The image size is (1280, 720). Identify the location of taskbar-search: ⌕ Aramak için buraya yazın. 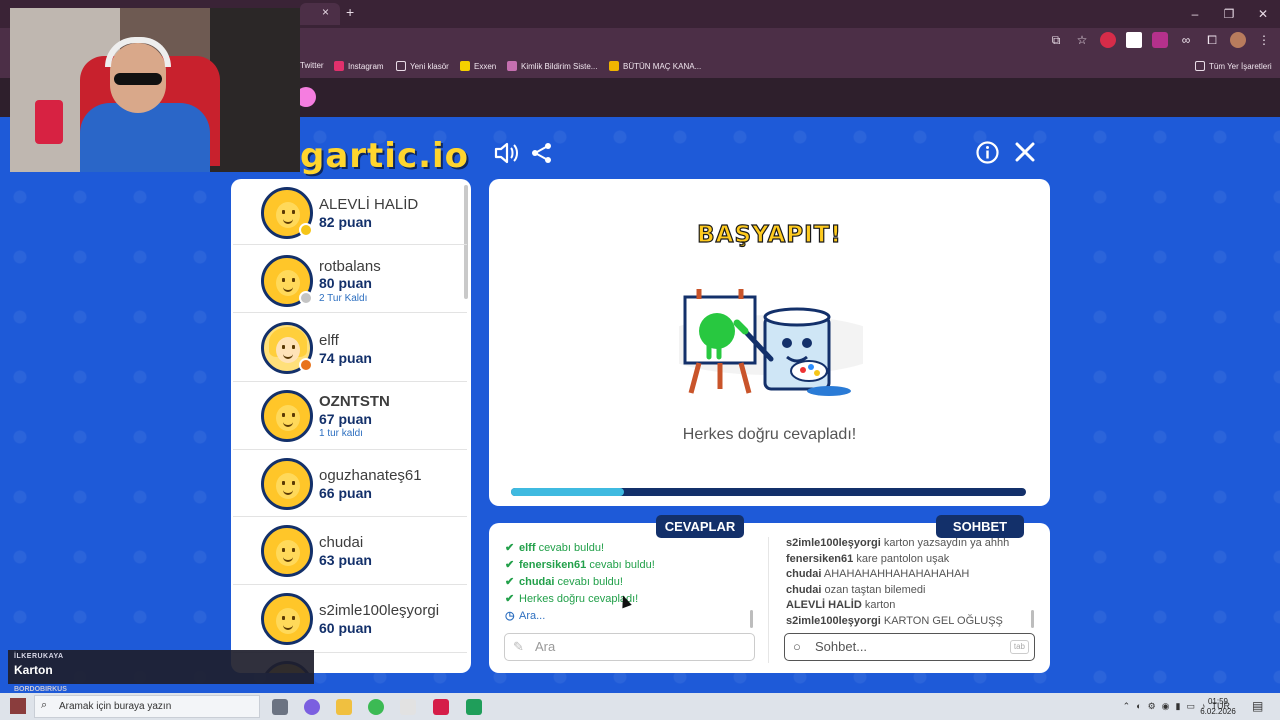
(147, 706).